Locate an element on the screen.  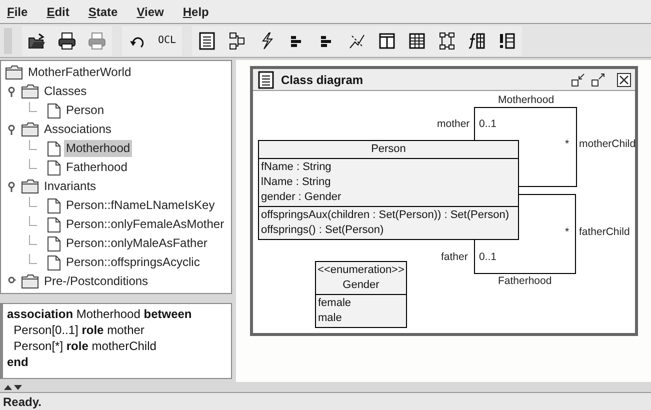
source-line: Person[*] role motherChild is located at coordinates (85, 346).